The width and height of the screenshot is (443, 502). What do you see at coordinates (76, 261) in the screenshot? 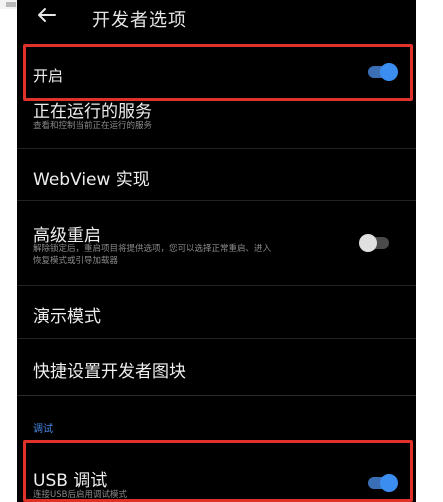
I see `advanced-reboot-subtitle-2: 恢复模式或引导加载器` at bounding box center [76, 261].